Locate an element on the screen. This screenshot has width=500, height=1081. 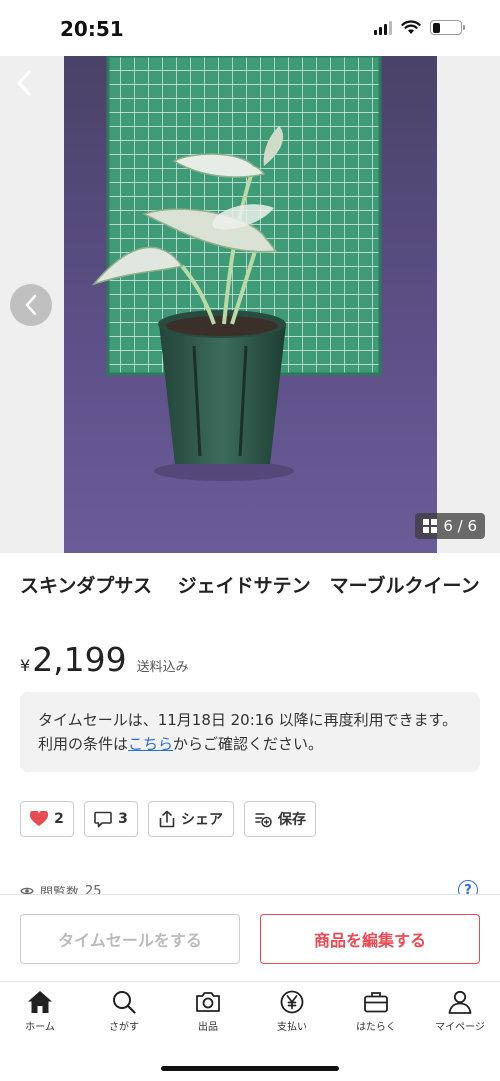
shipping-label: 送料込み is located at coordinates (162, 667).